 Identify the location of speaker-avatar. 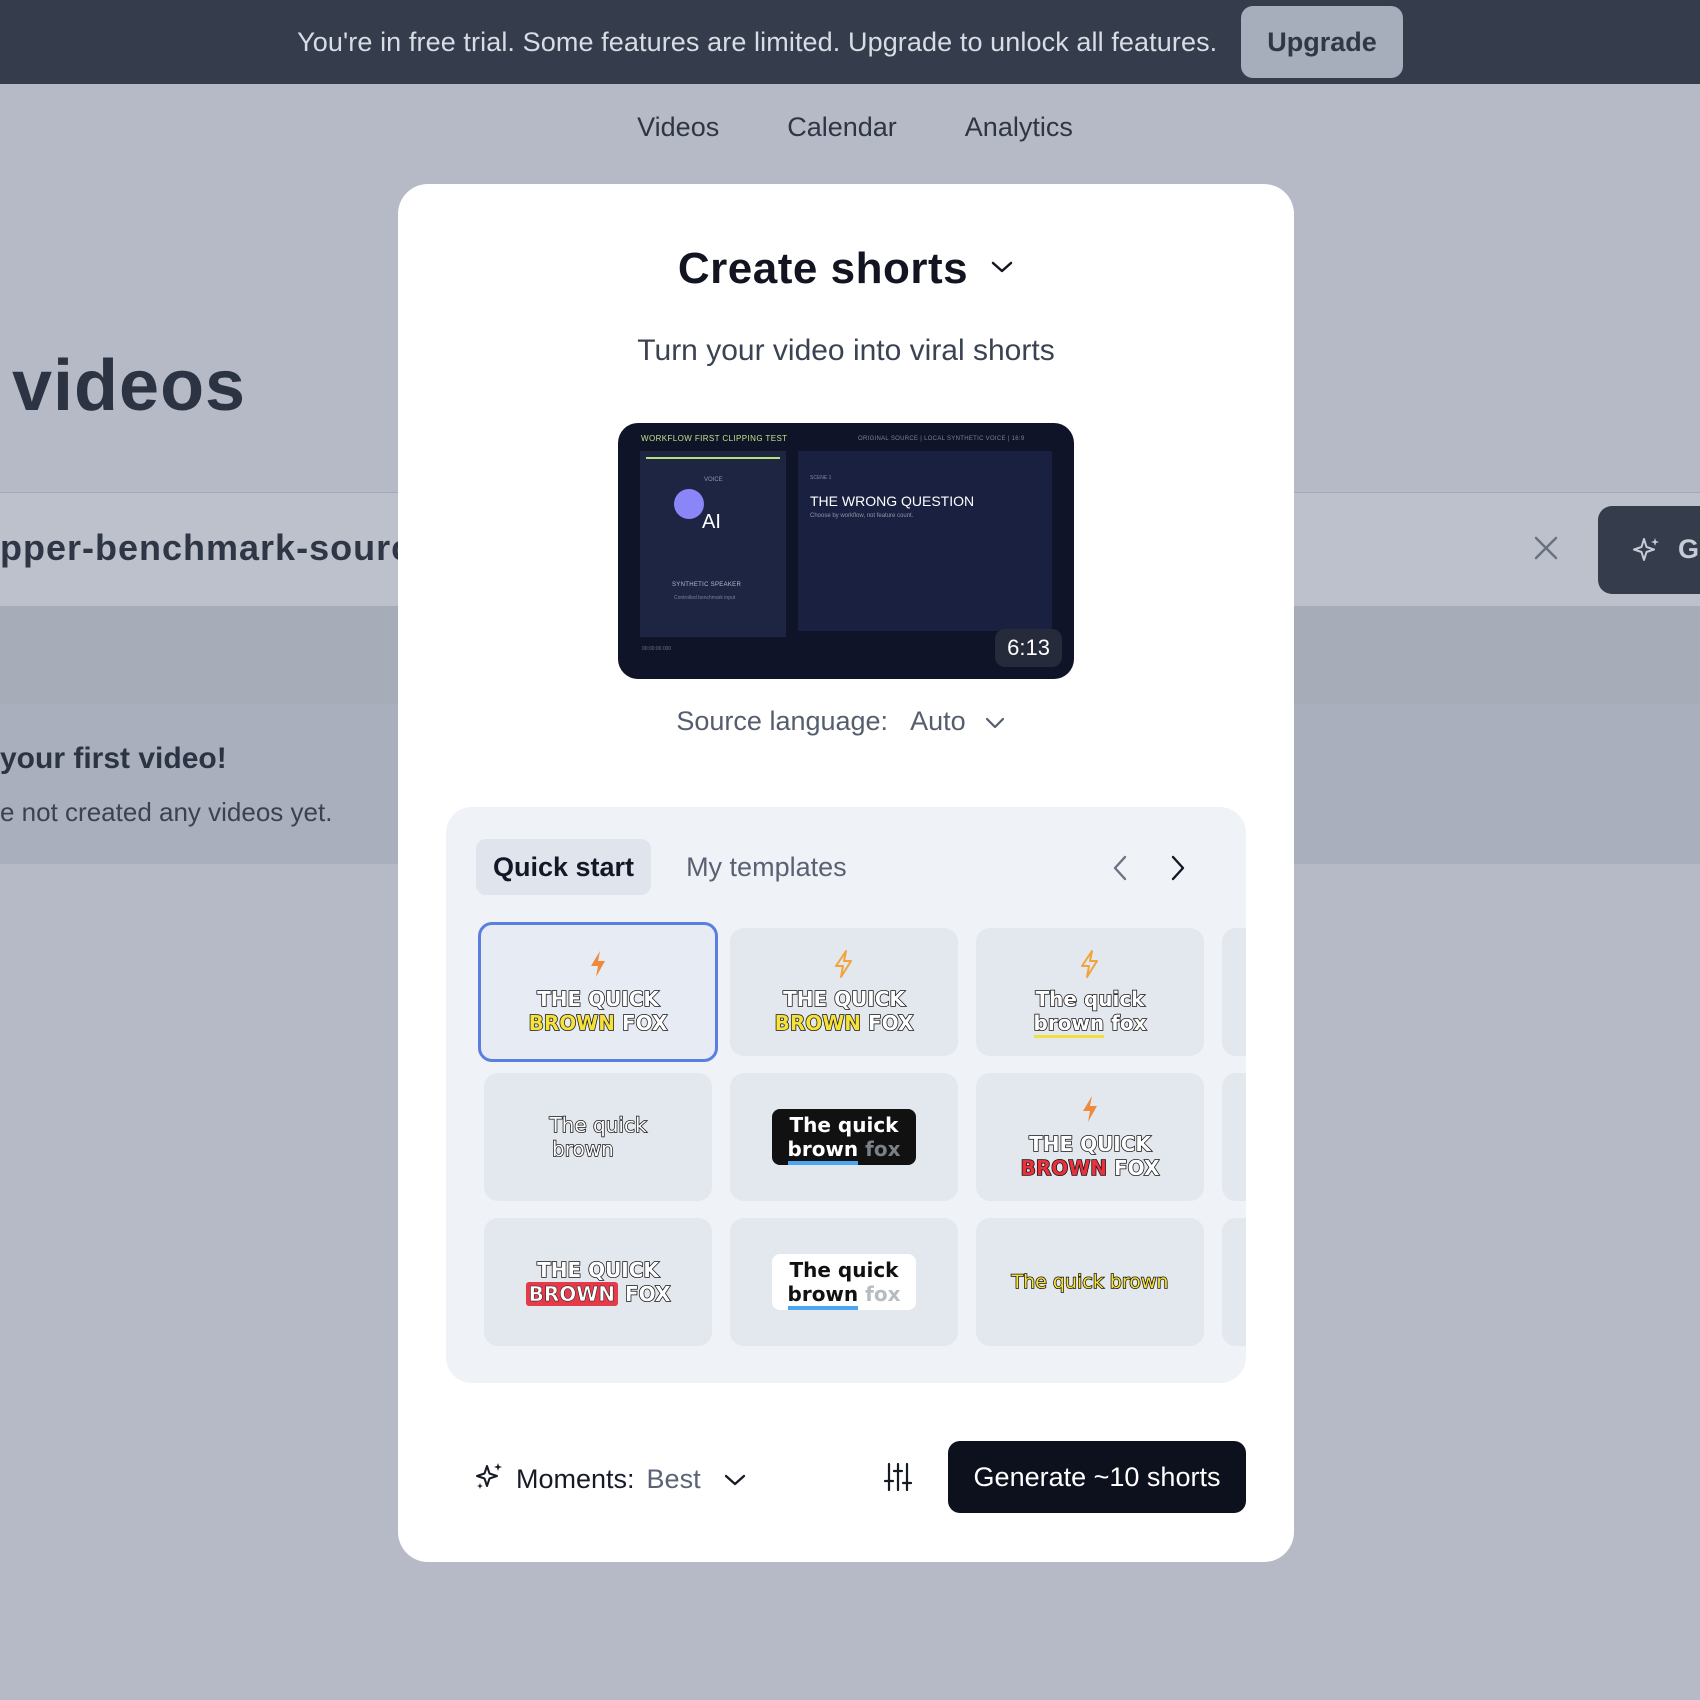
(689, 504).